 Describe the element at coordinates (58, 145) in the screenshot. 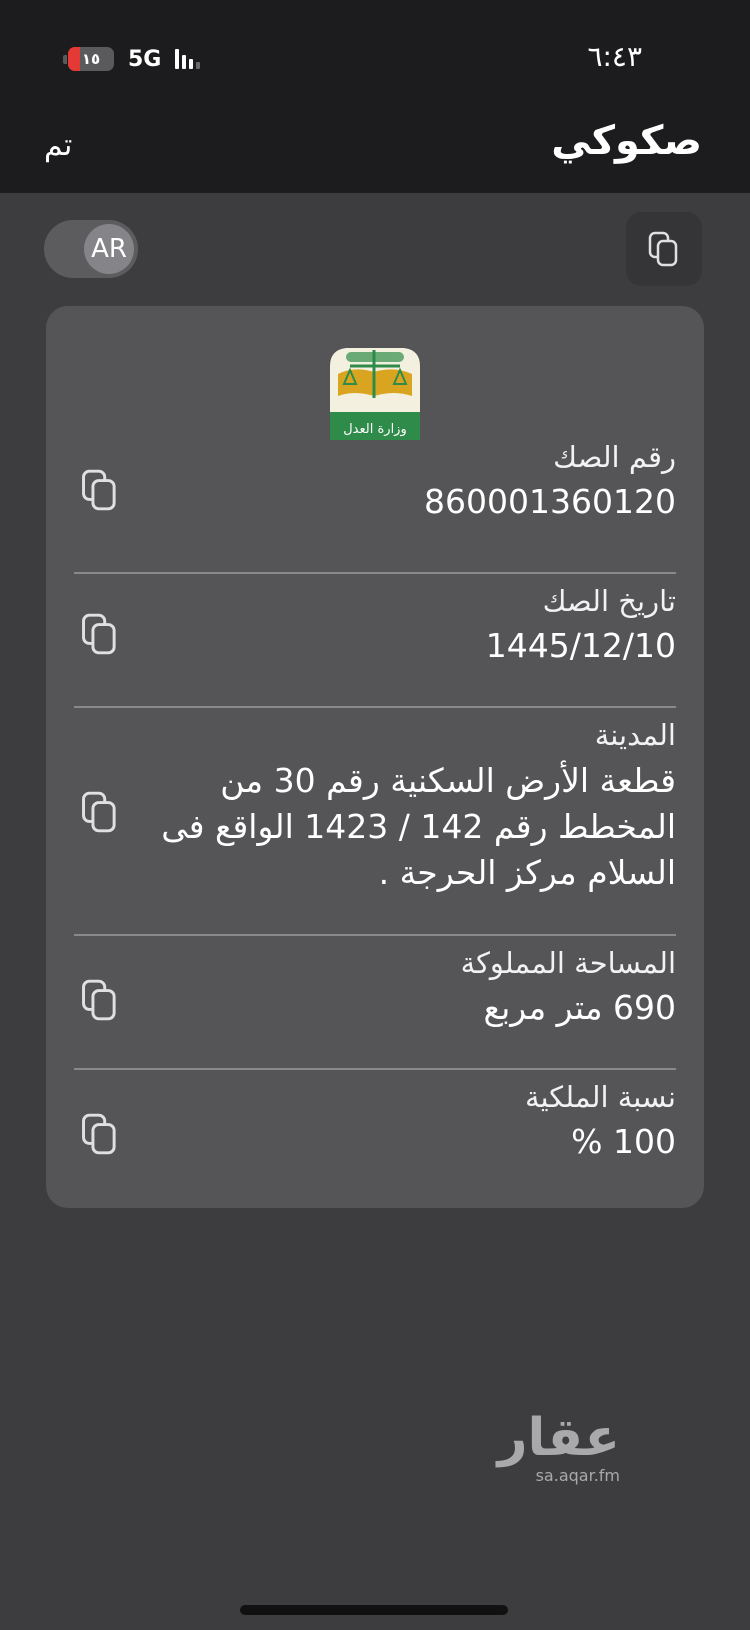

I see `done-button: تم` at that location.